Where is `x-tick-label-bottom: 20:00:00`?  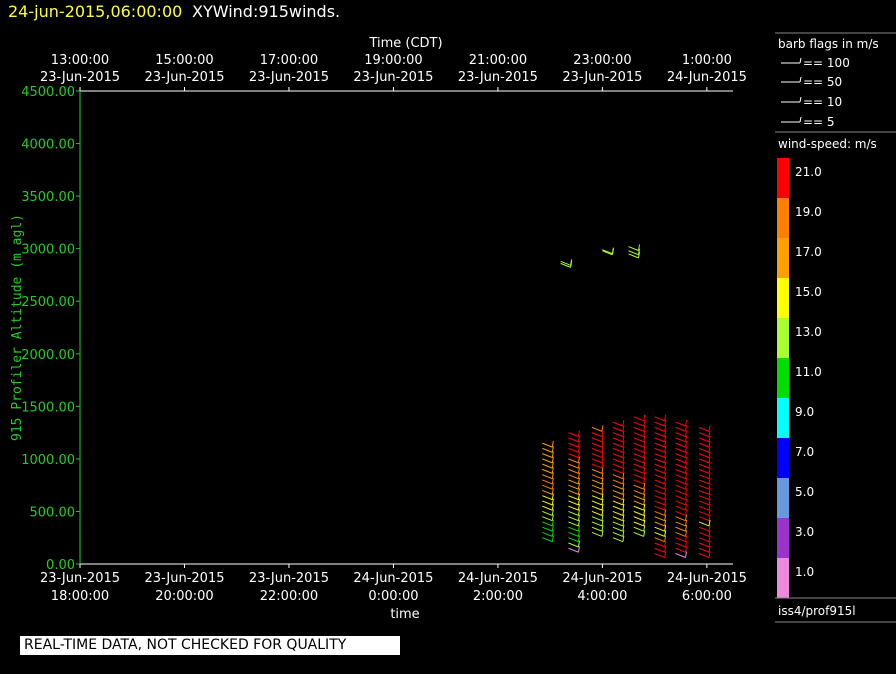 x-tick-label-bottom: 20:00:00 is located at coordinates (184, 596).